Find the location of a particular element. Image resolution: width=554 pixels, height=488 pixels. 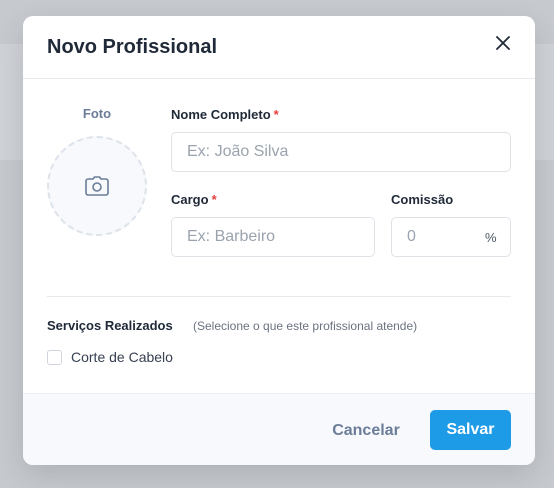

modal-header: Novo Profissional is located at coordinates (279, 47).